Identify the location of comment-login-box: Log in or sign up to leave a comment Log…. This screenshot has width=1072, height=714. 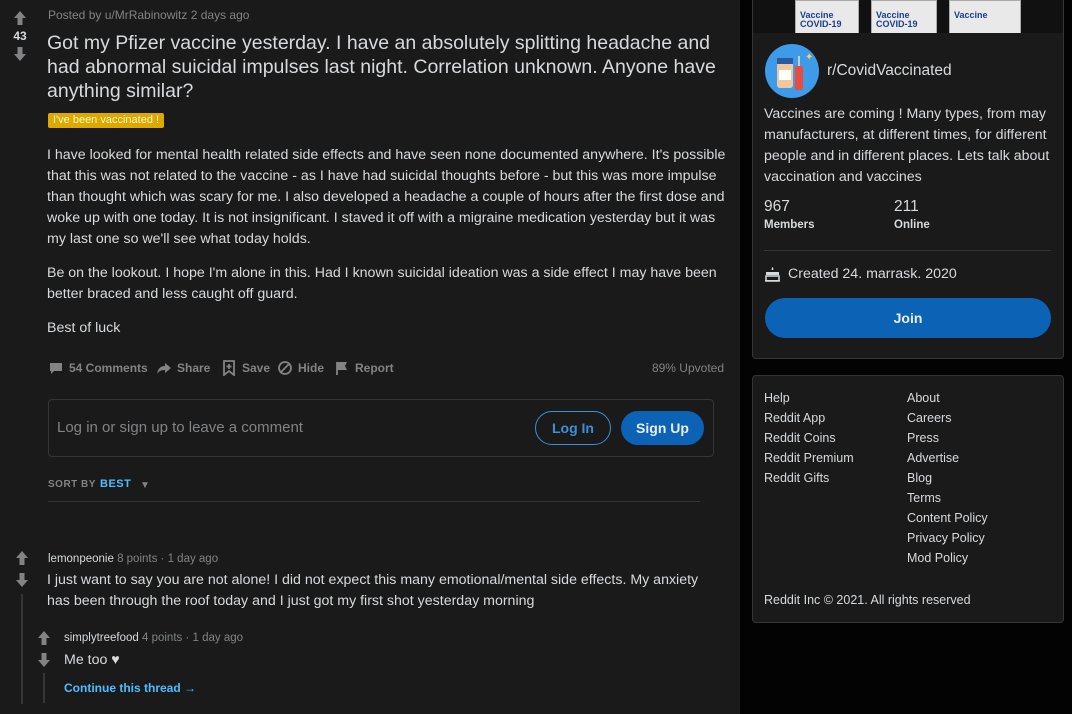
(381, 428).